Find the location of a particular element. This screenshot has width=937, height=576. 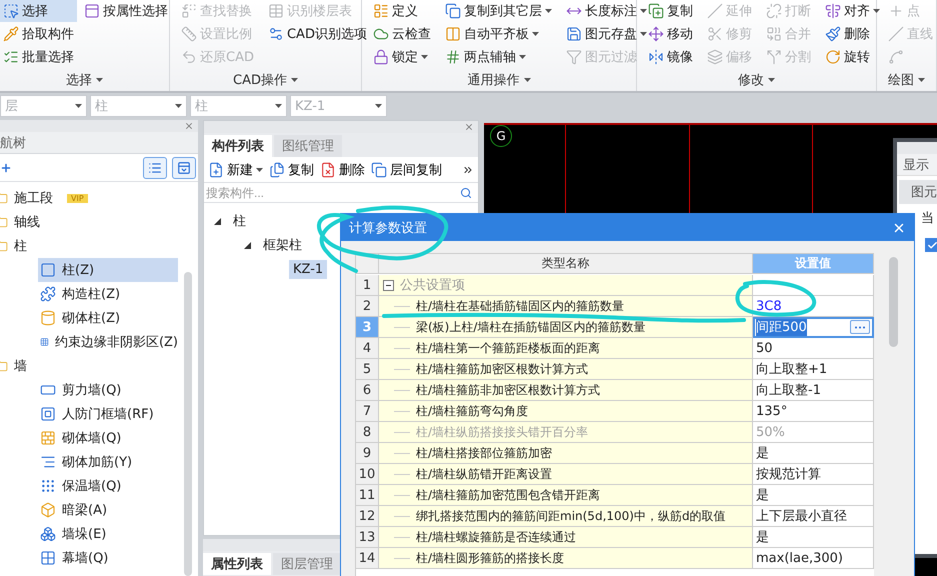

ribbon-button: 批量选择 is located at coordinates (38, 57).